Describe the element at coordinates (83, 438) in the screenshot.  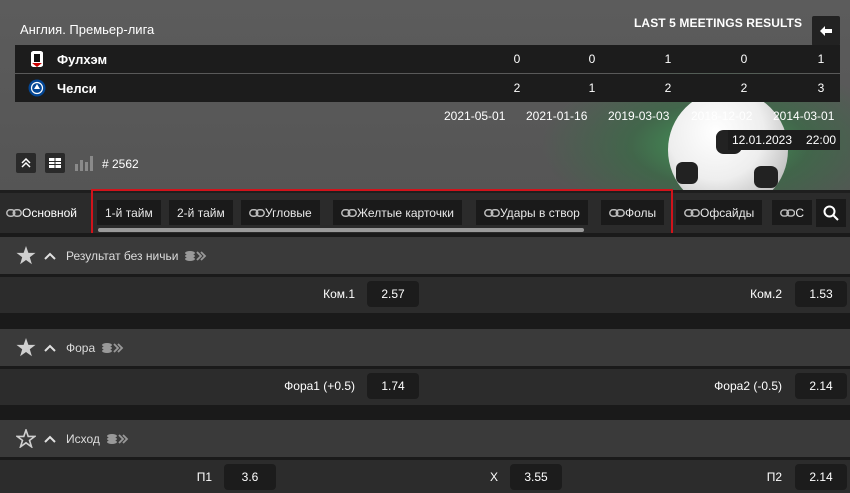
I see `market-title: Исход` at that location.